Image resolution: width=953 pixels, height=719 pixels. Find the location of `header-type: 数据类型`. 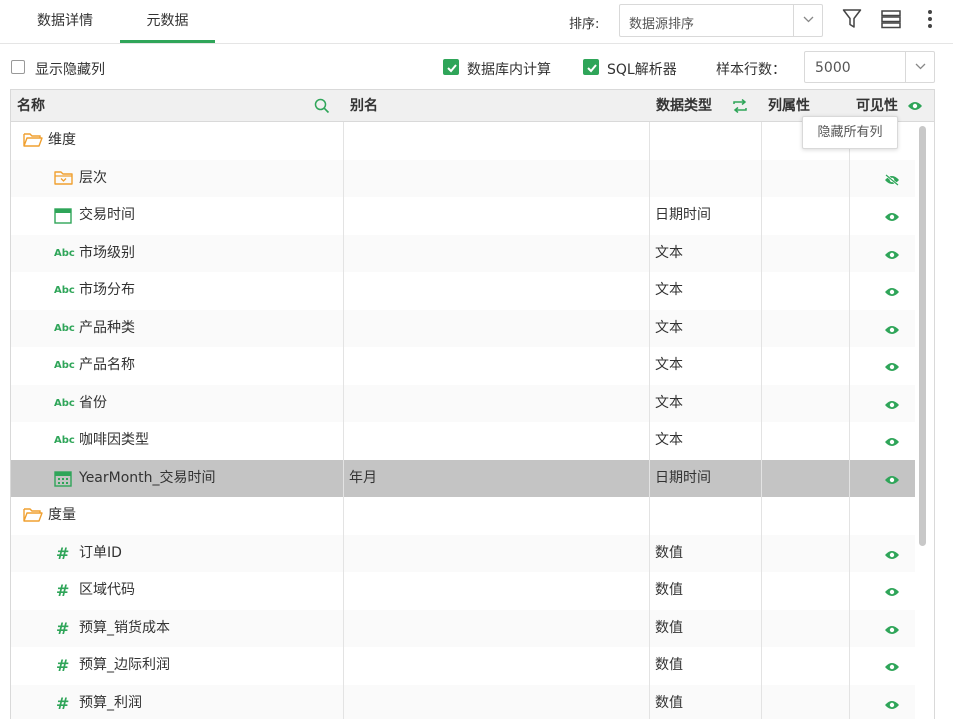

header-type: 数据类型 is located at coordinates (706, 106).